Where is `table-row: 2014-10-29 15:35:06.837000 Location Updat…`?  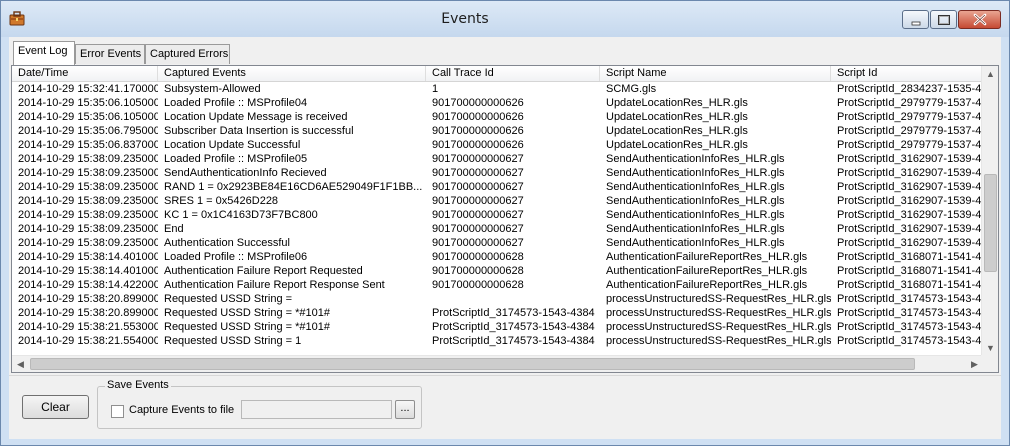 table-row: 2014-10-29 15:35:06.837000 Location Updat… is located at coordinates (497, 145).